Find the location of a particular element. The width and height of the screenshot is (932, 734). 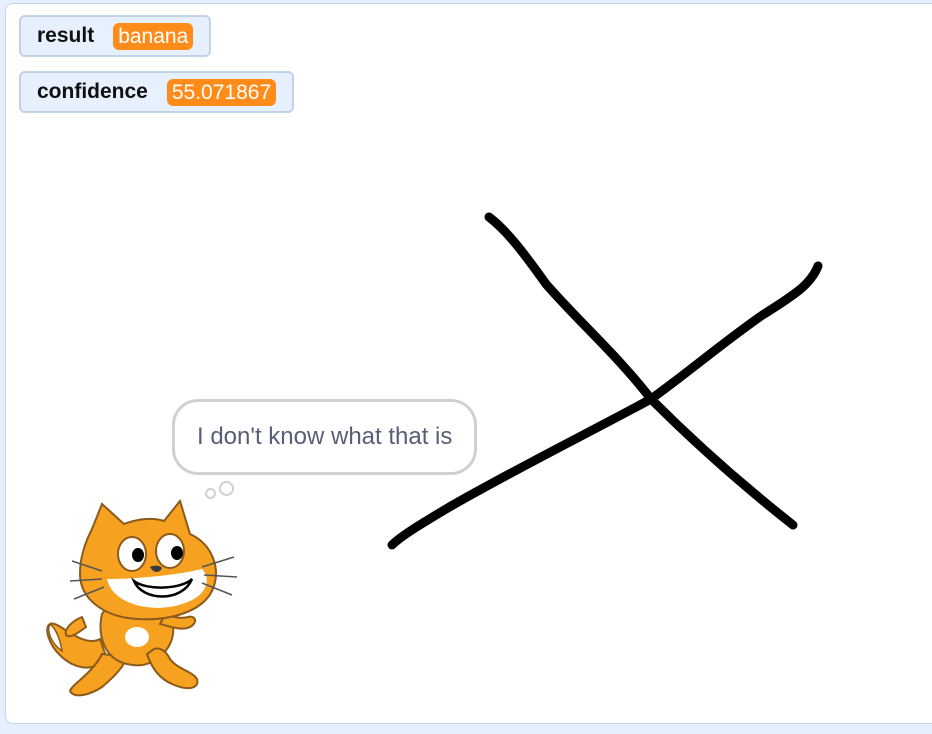

speech-bubble: I don't know what that is is located at coordinates (325, 437).